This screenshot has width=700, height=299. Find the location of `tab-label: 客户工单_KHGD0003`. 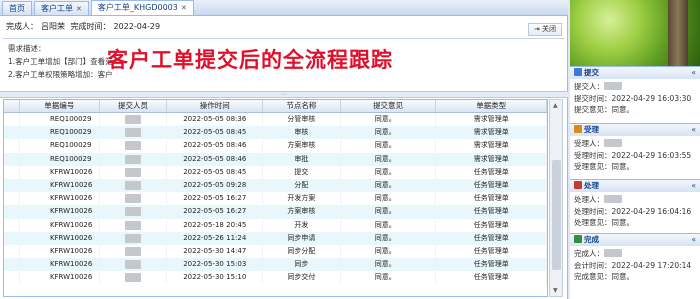

tab-label: 客户工单_KHGD0003 is located at coordinates (137, 7).